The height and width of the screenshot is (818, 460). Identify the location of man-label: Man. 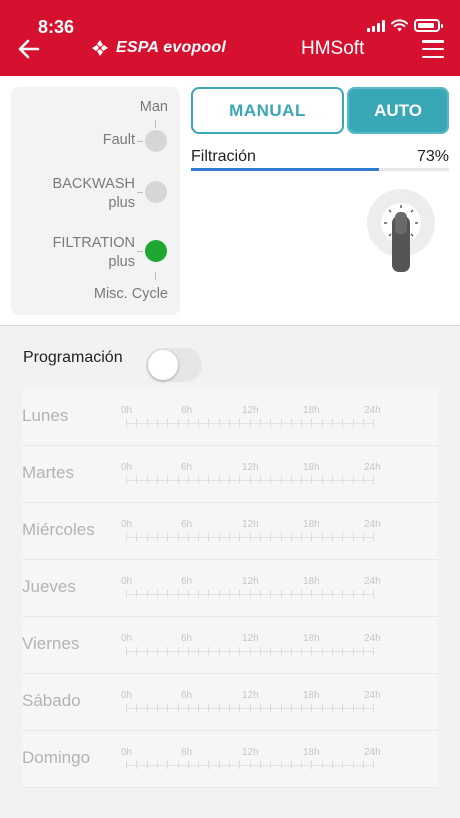
(153, 107).